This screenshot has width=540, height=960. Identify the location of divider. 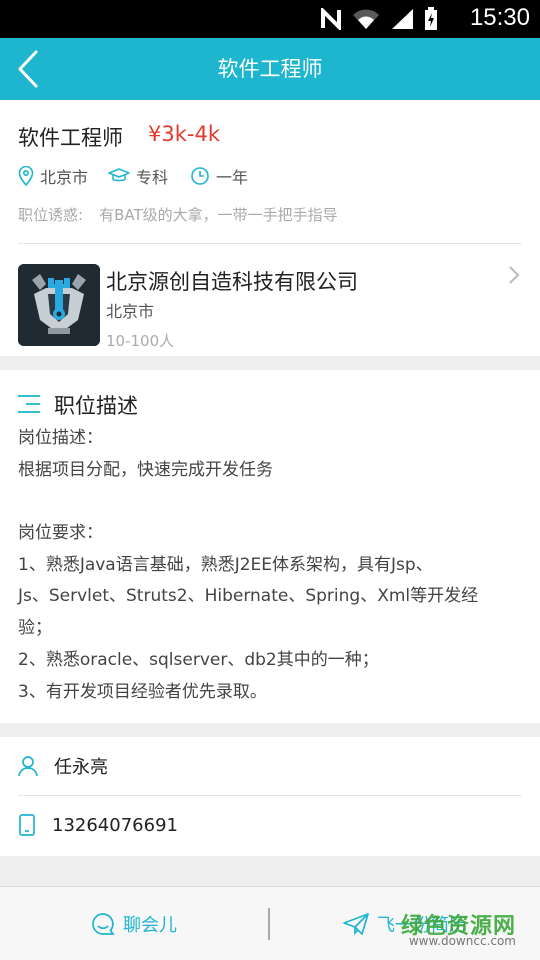
(270, 243).